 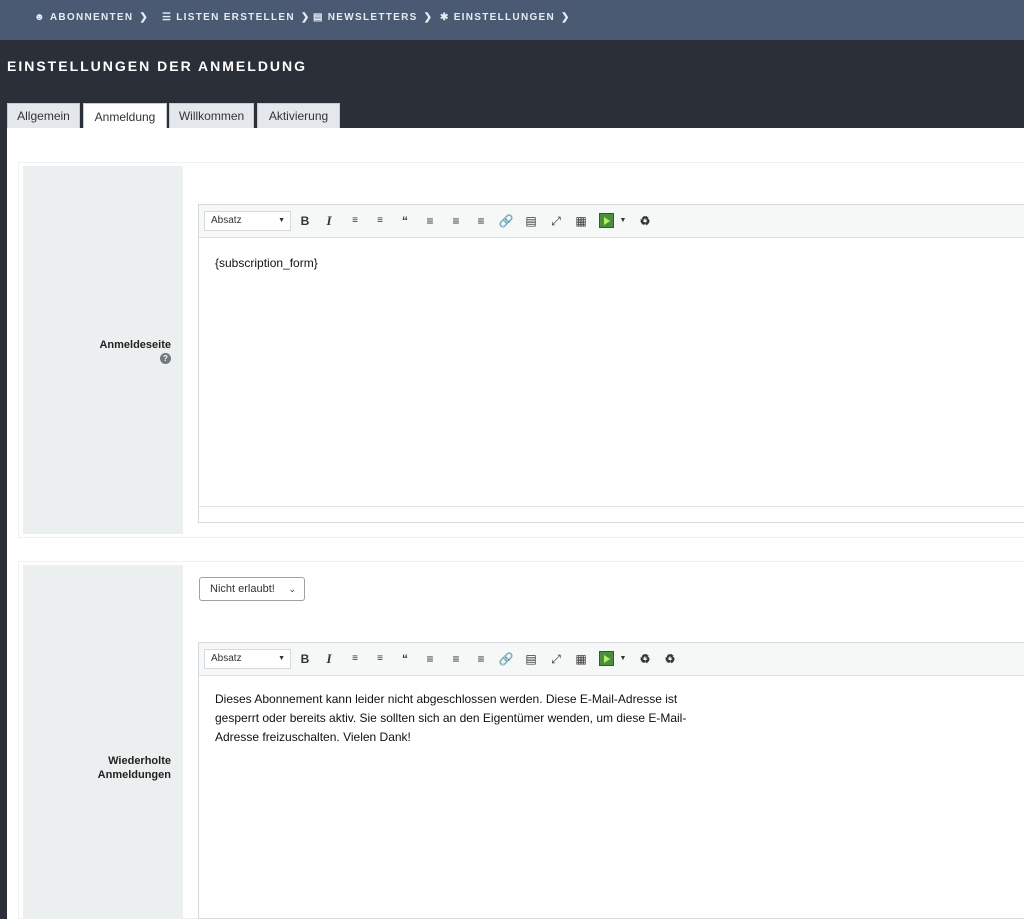 What do you see at coordinates (135, 345) in the screenshot?
I see `field-label: Anmeldeseite` at bounding box center [135, 345].